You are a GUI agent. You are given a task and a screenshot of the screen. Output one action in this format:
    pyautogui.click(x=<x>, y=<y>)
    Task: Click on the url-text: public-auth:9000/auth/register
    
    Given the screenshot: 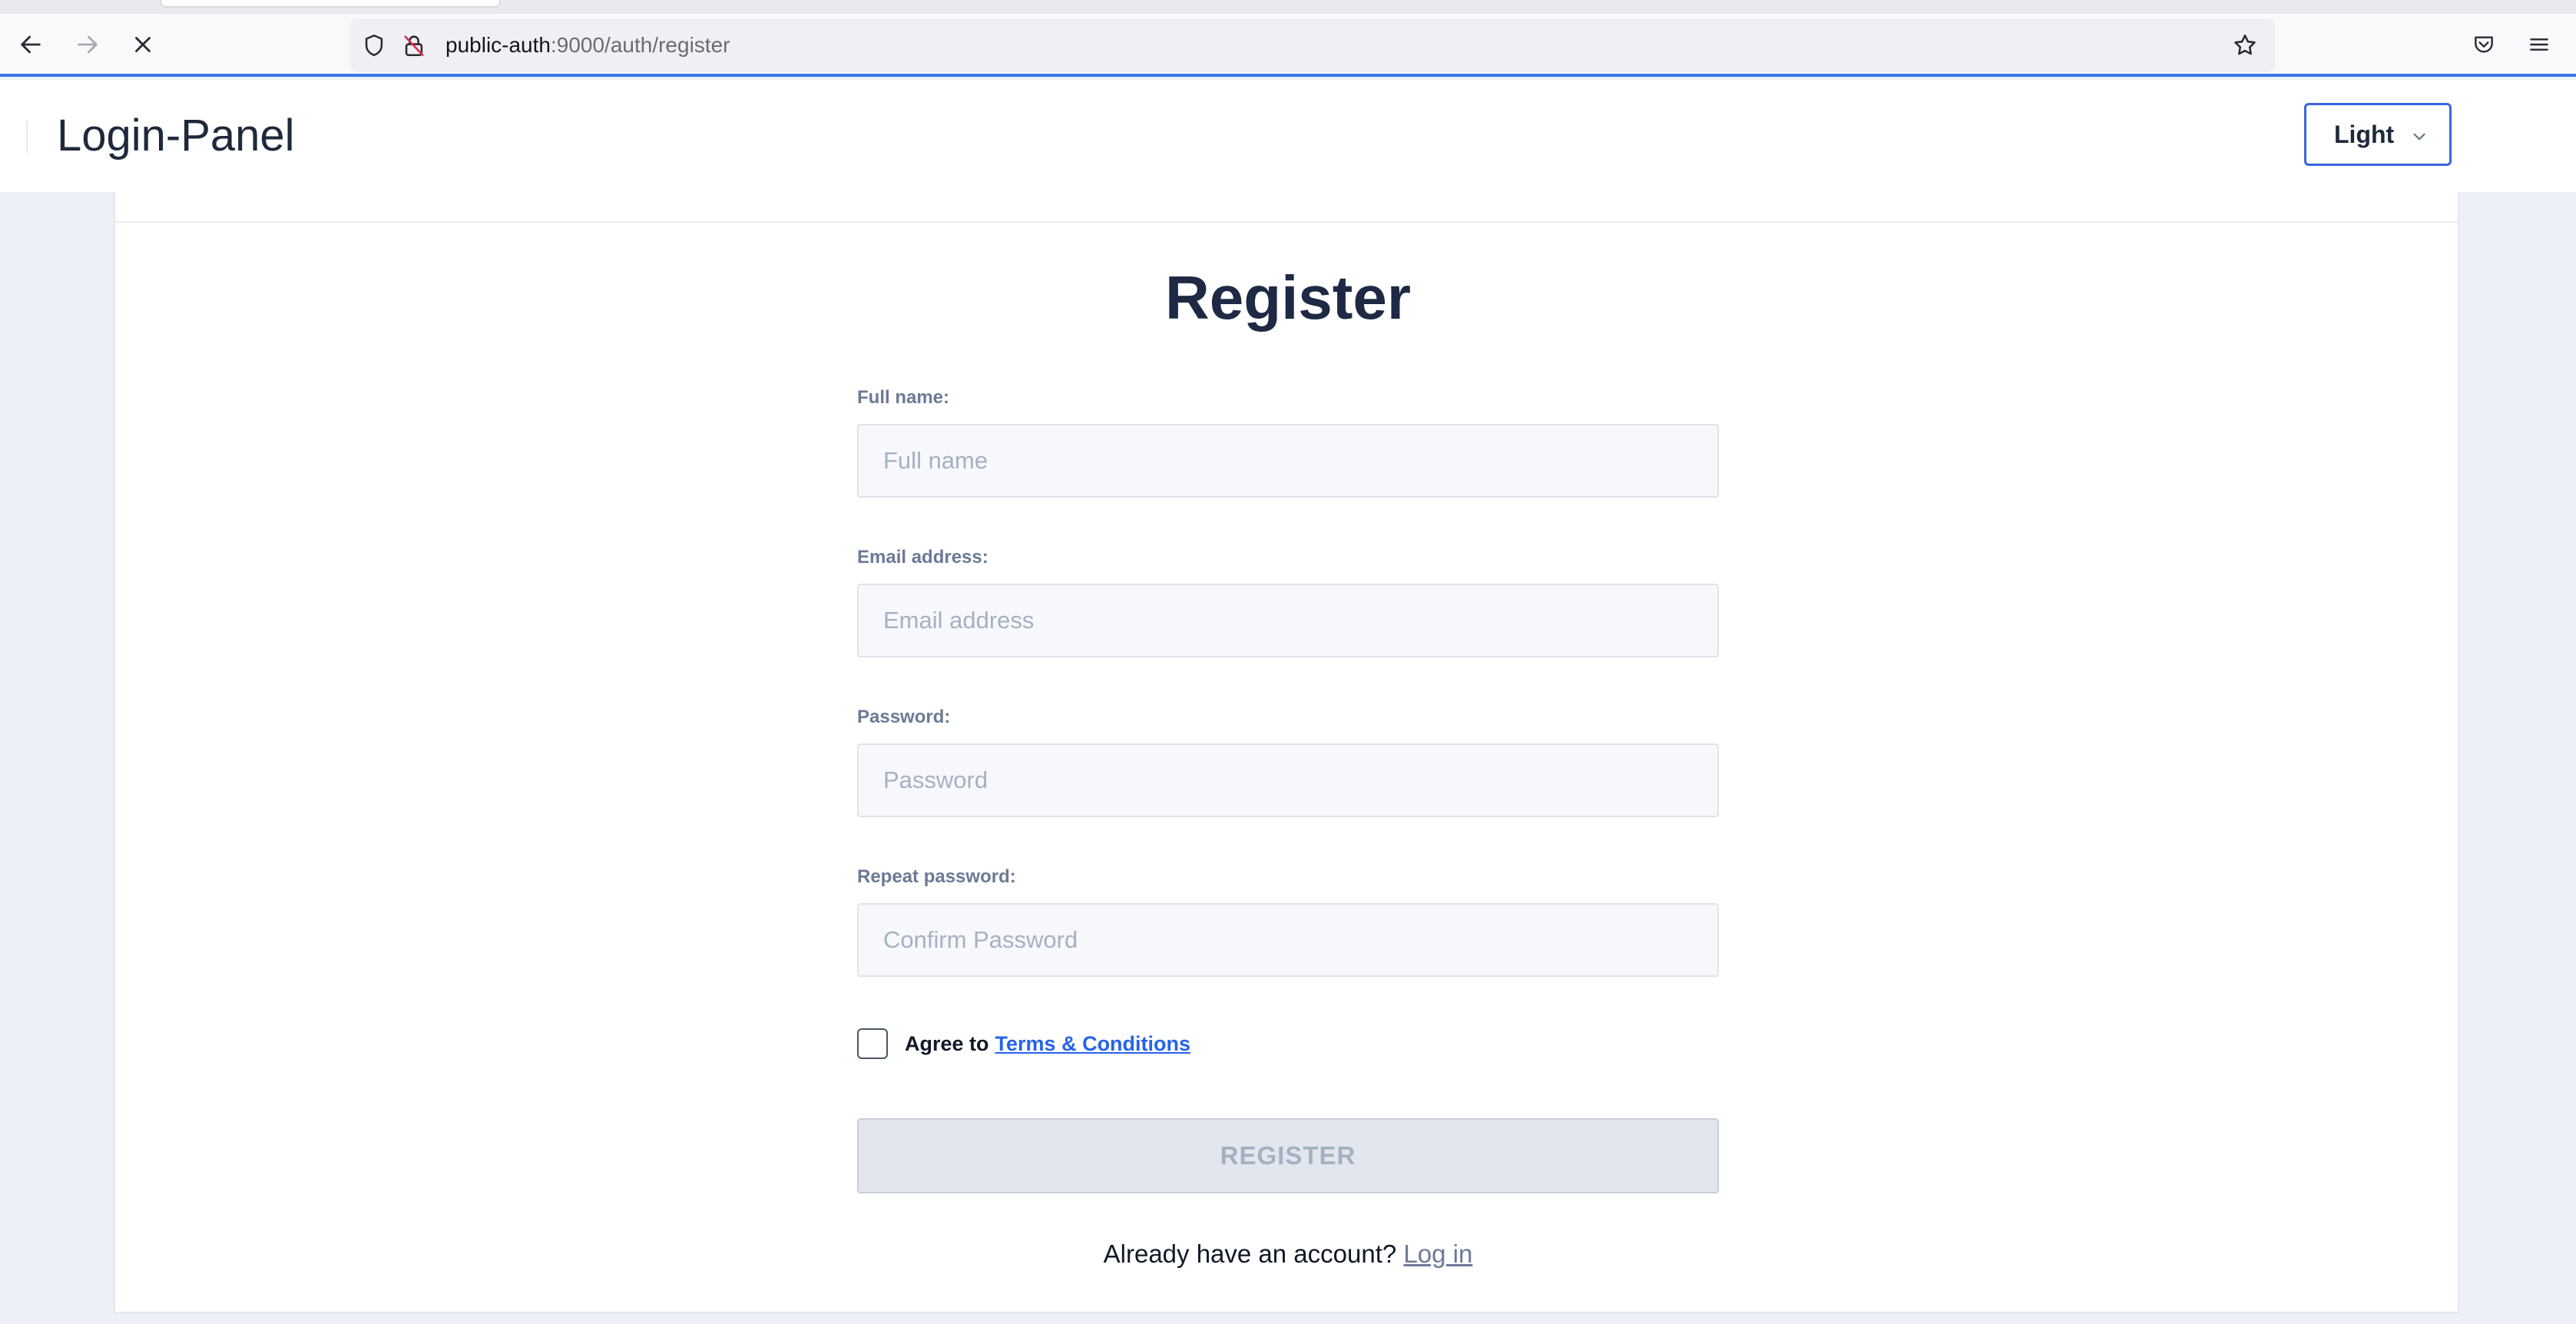 What is the action you would take?
    pyautogui.click(x=587, y=45)
    